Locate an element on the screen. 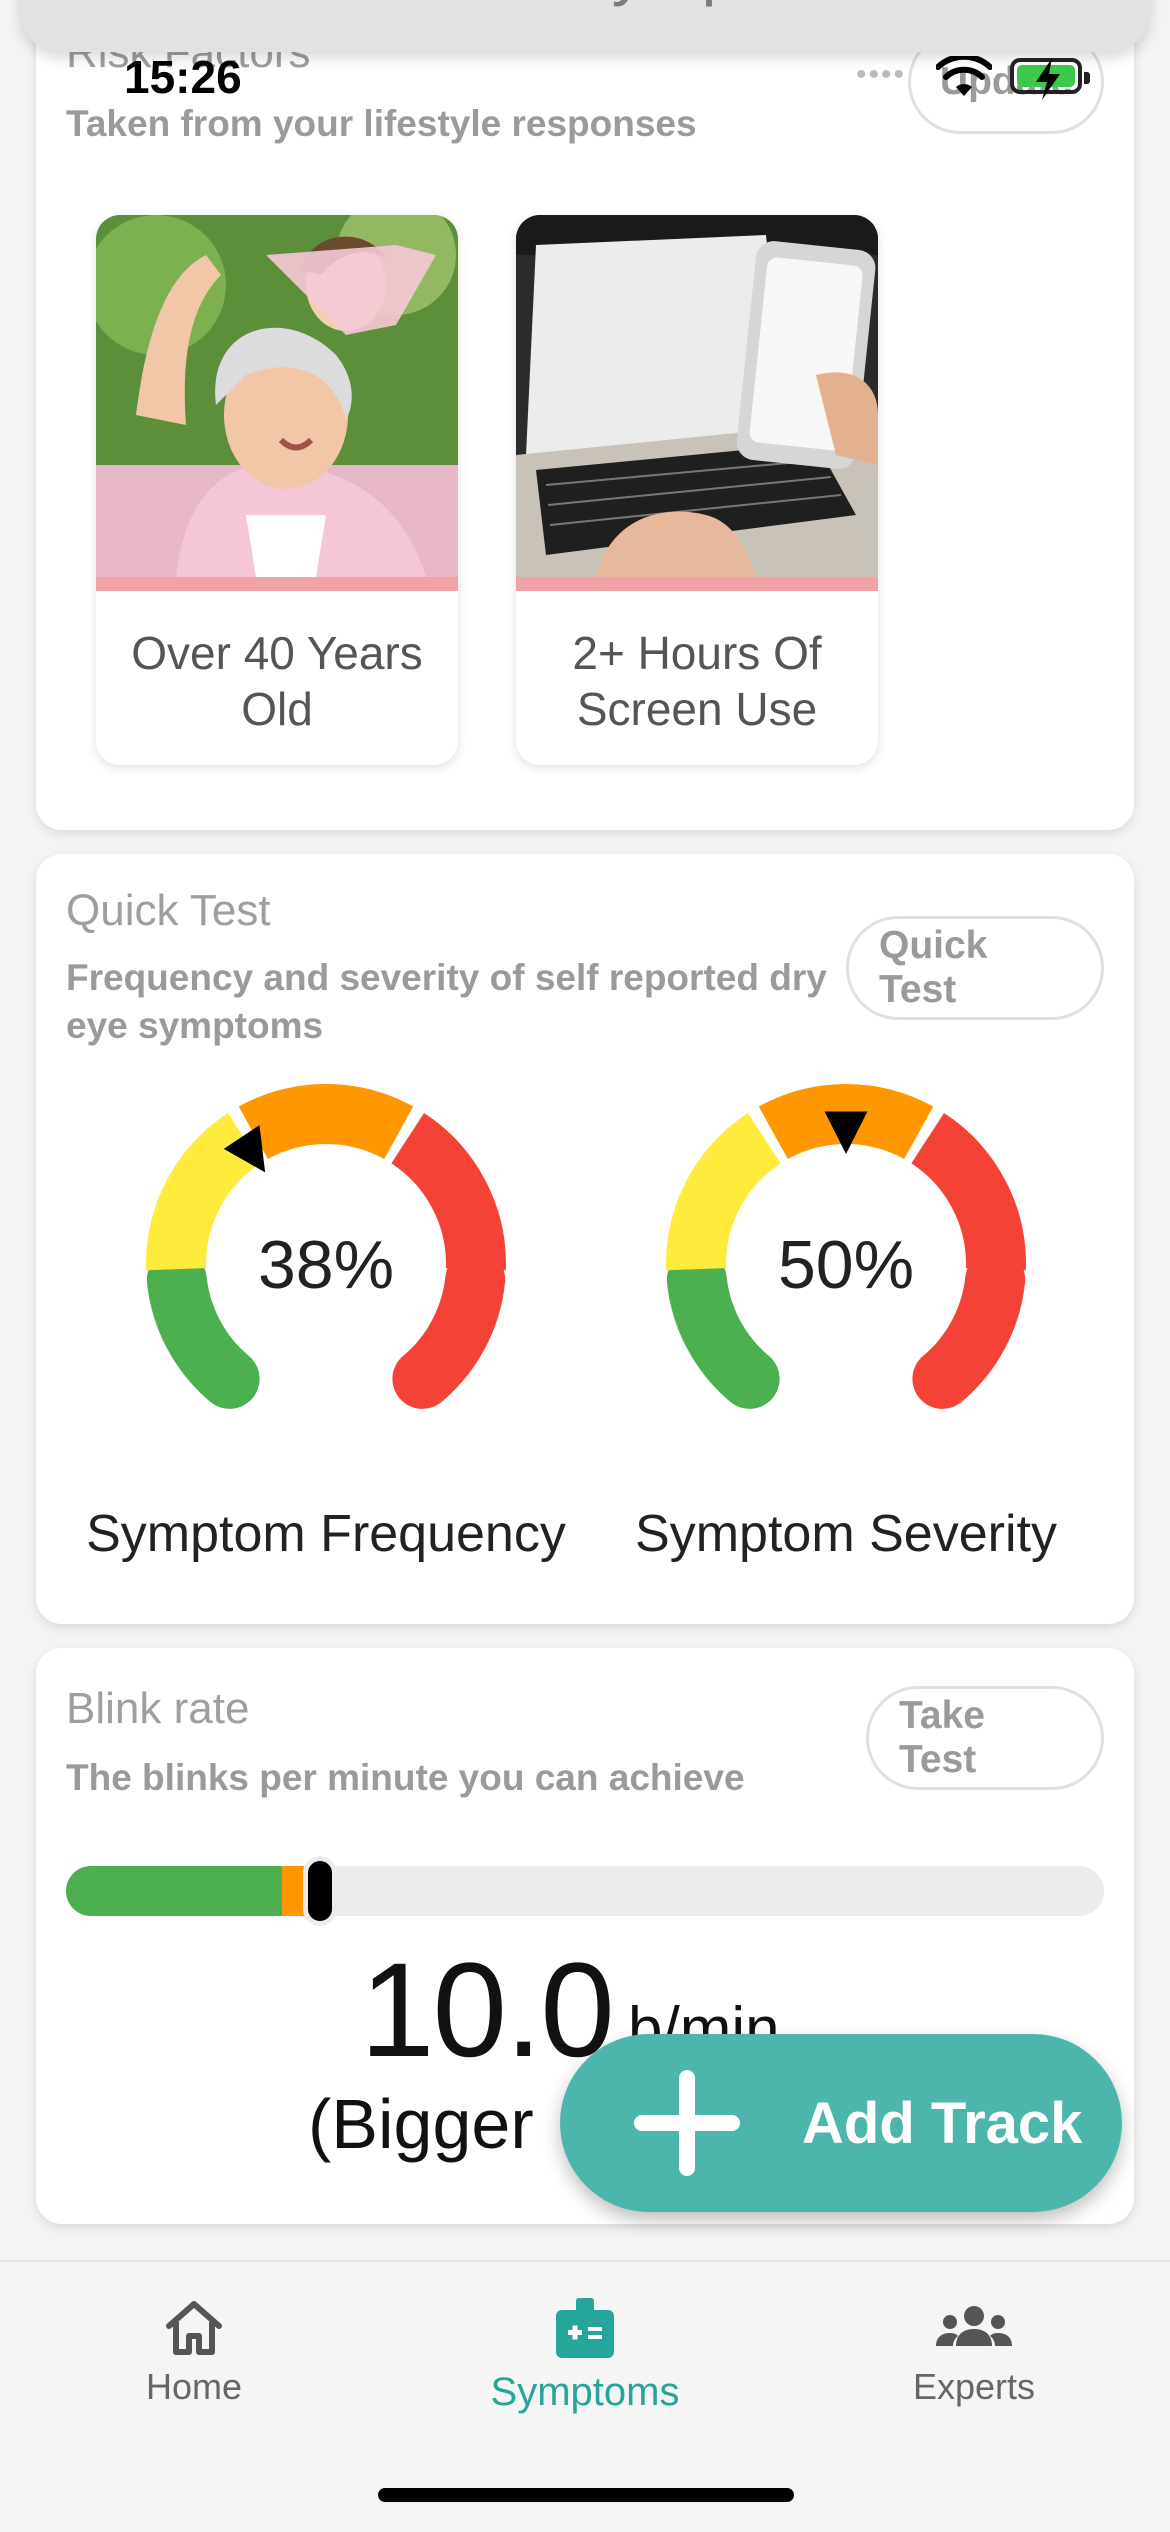 This screenshot has height=2532, width=1170. risk-tile-screen-time: 2+ Hours Of Screen Use is located at coordinates (697, 490).